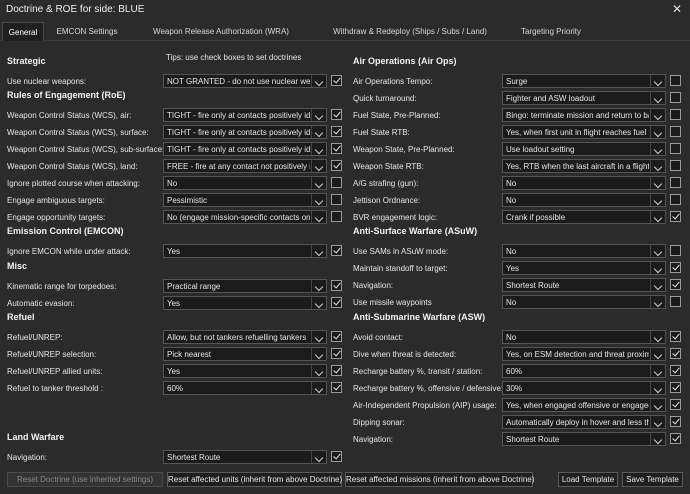 The image size is (690, 494). Describe the element at coordinates (336, 182) in the screenshot. I see `ignore-plotted-course-when-attacking-5-checkbox` at that location.